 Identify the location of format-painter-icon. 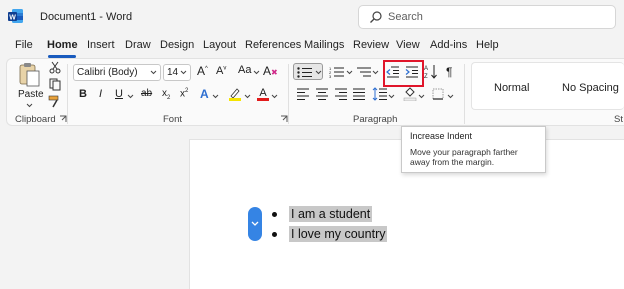
(55, 101).